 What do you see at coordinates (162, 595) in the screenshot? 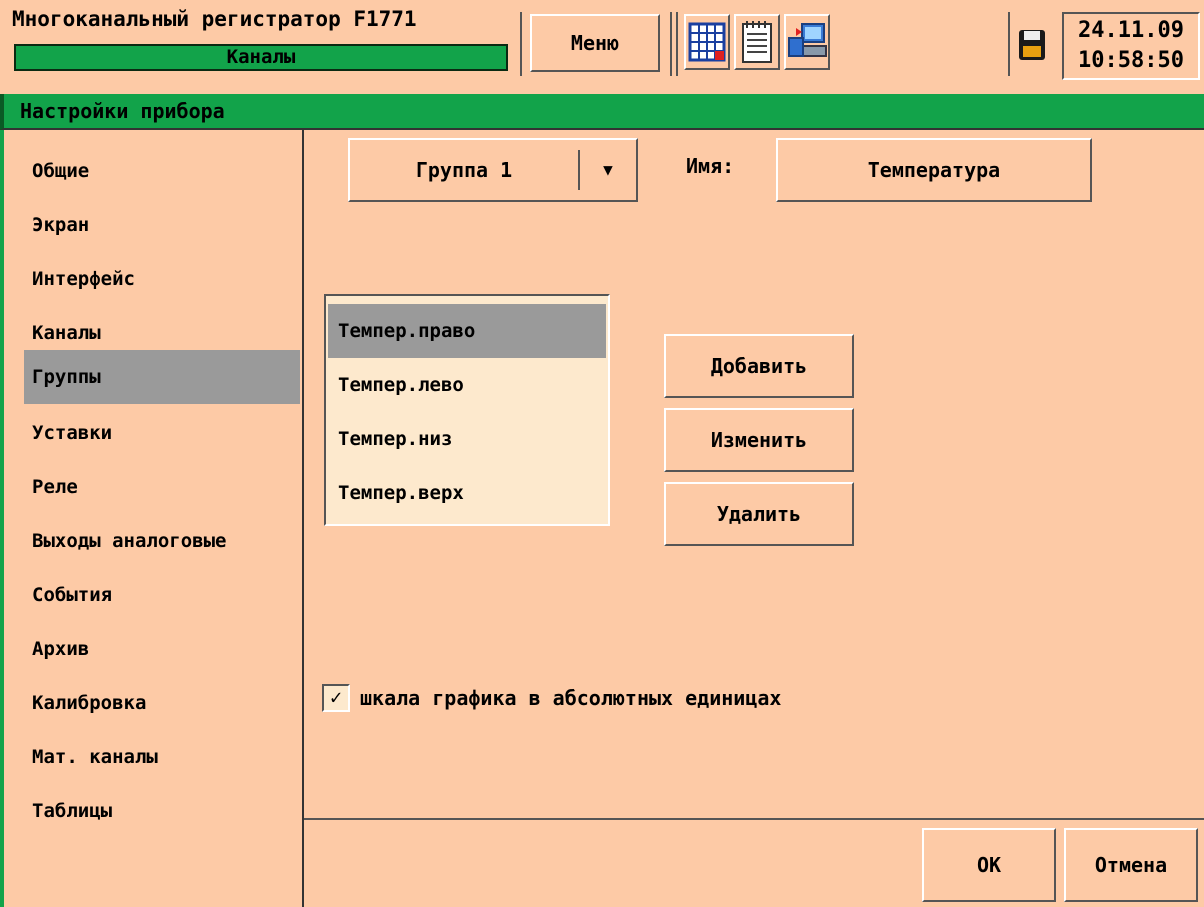
I see `sidebar-item-events: События` at bounding box center [162, 595].